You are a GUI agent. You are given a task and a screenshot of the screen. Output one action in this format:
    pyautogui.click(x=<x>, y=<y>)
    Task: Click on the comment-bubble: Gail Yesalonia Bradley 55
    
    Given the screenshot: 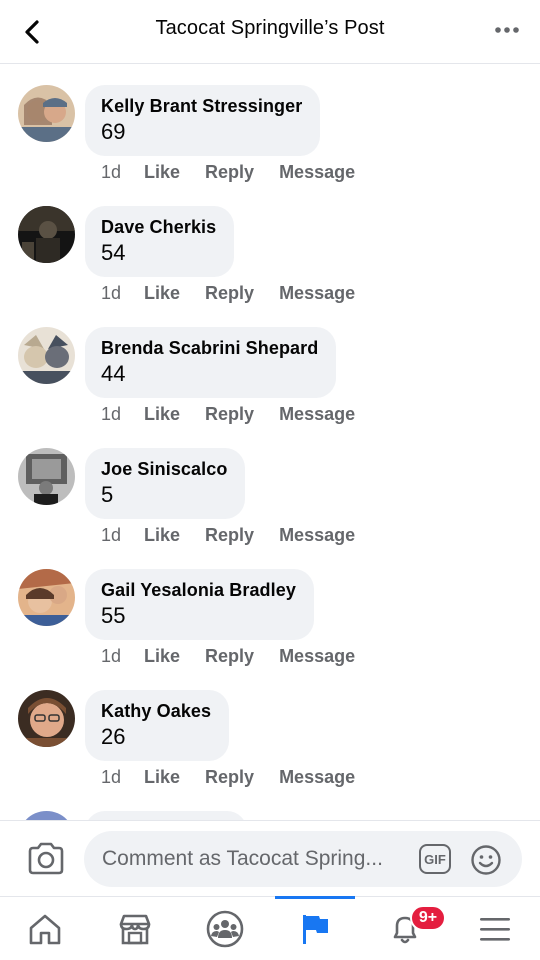 What is the action you would take?
    pyautogui.click(x=199, y=604)
    